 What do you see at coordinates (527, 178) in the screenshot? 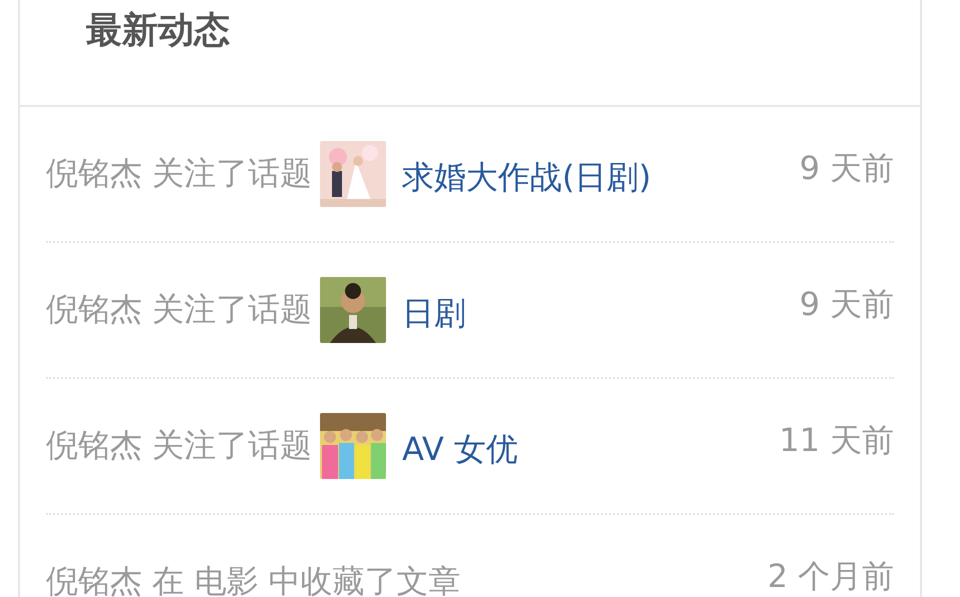
I see `topic-link: 求婚大作战(日剧)` at bounding box center [527, 178].